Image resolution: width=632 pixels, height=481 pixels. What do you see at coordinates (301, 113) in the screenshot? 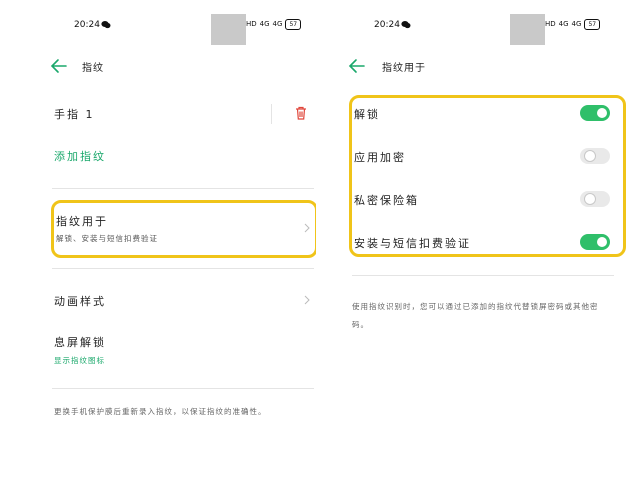
I see `trash-icon` at bounding box center [301, 113].